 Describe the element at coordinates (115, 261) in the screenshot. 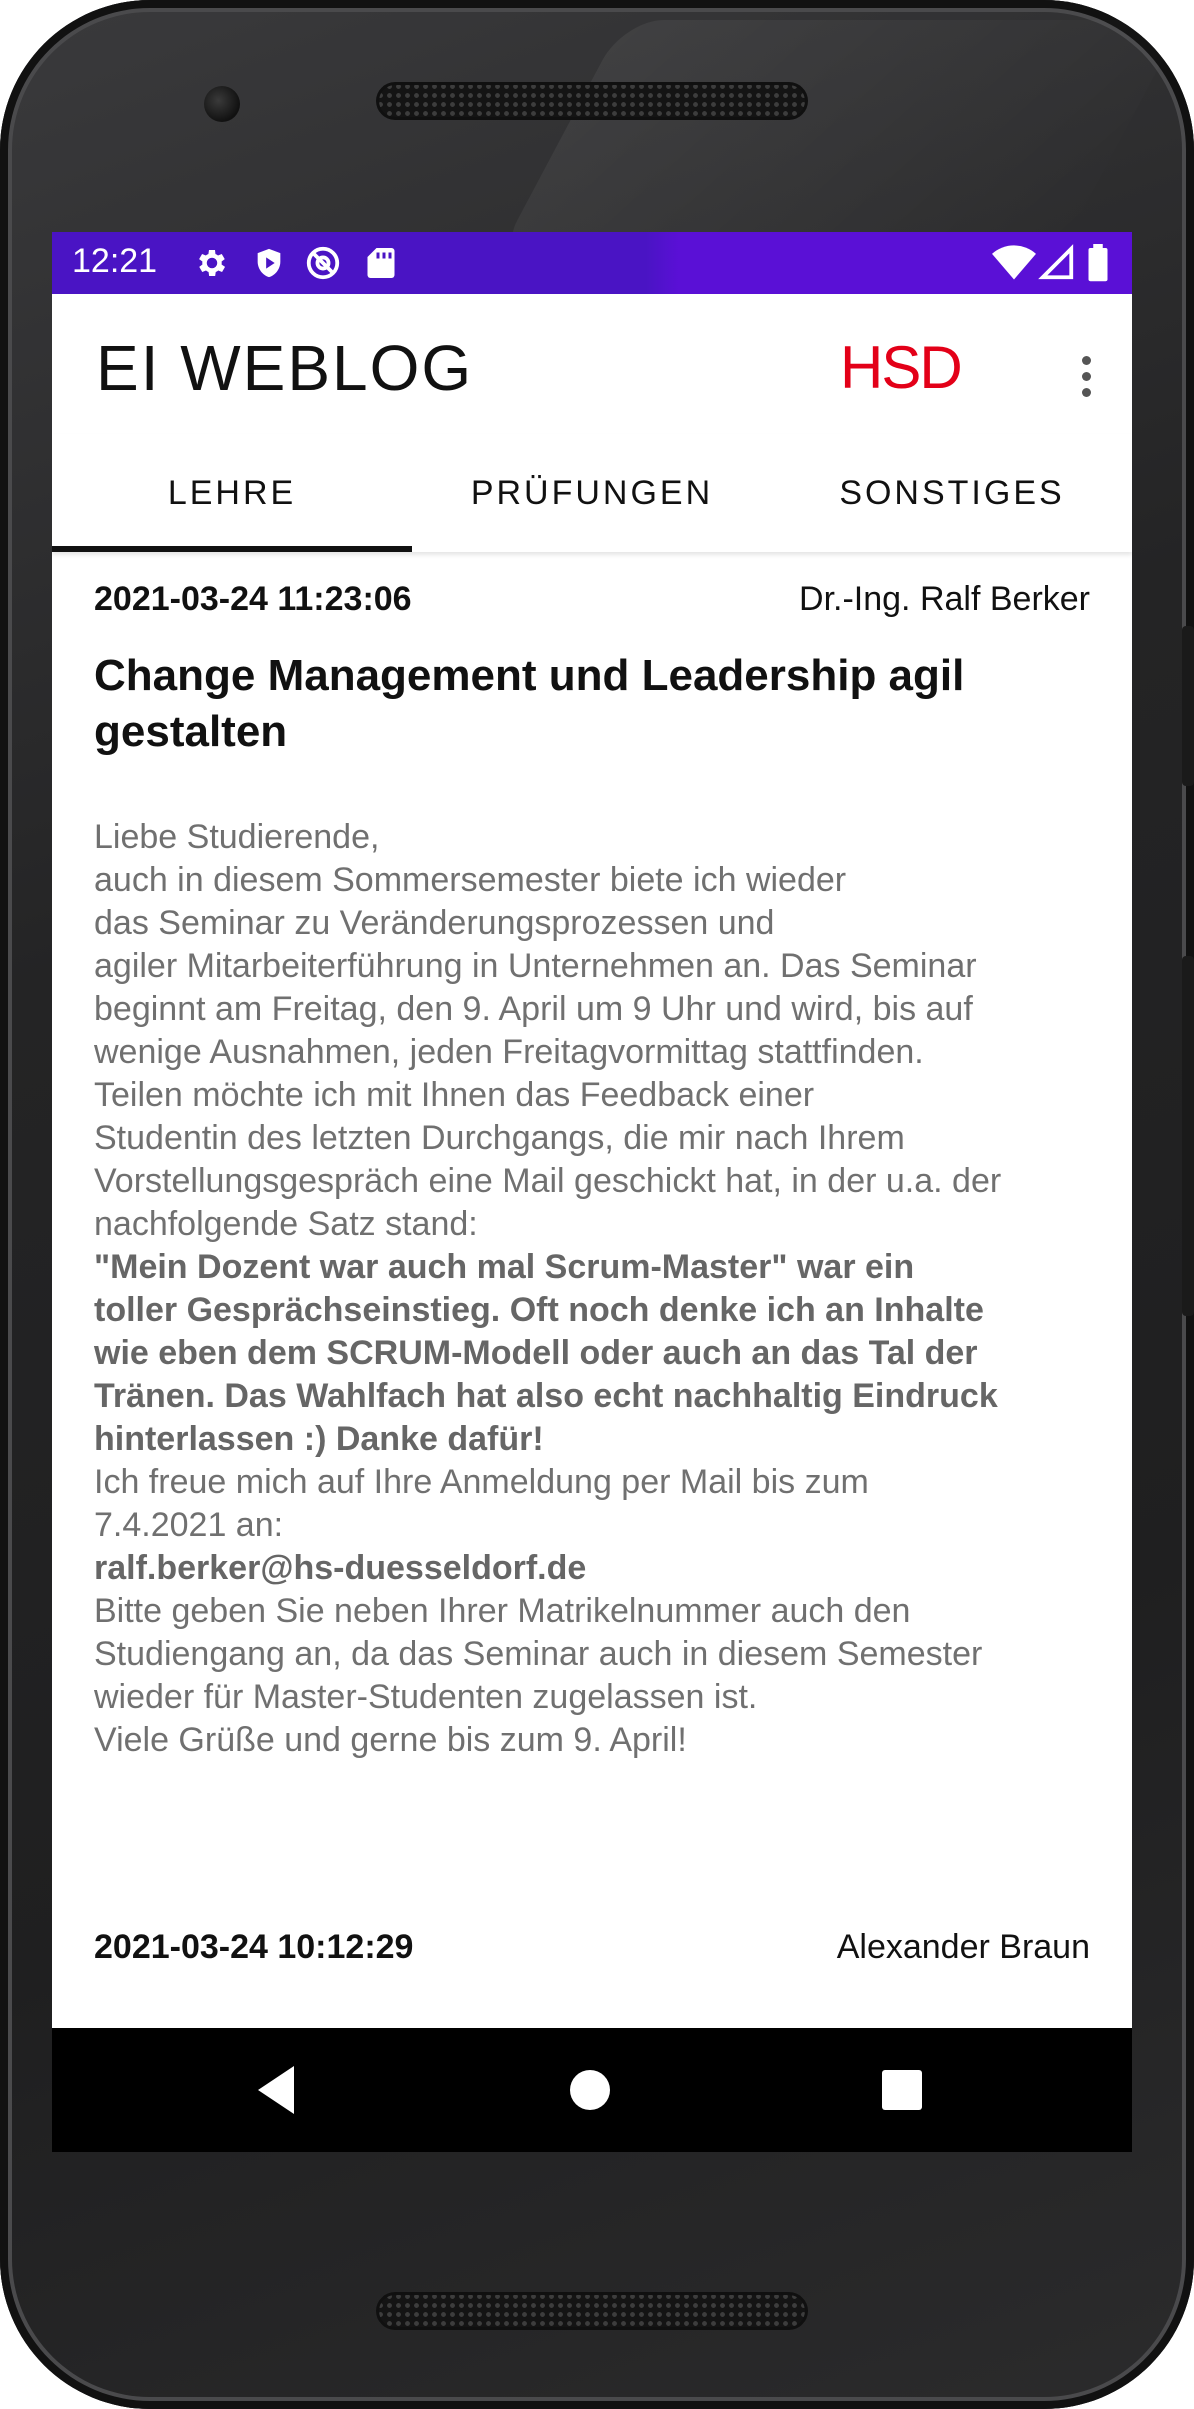

I see `status-time: 12:21` at that location.